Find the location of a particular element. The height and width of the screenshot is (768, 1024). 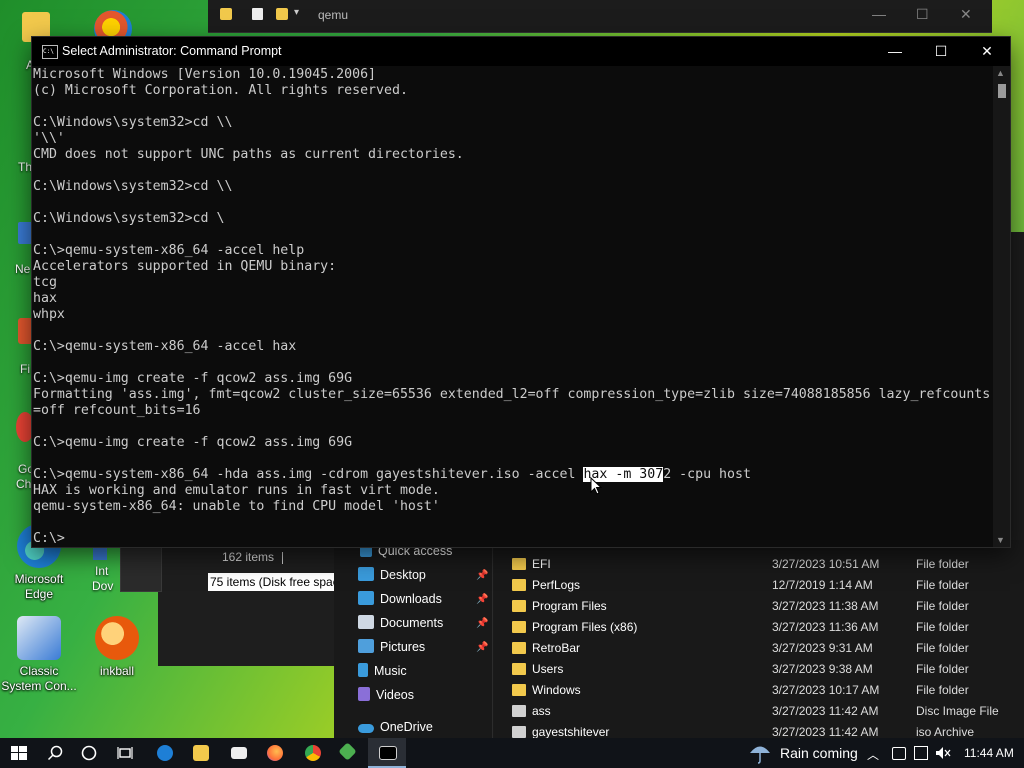

desktop-icon-label: inkball is located at coordinates (117, 671).